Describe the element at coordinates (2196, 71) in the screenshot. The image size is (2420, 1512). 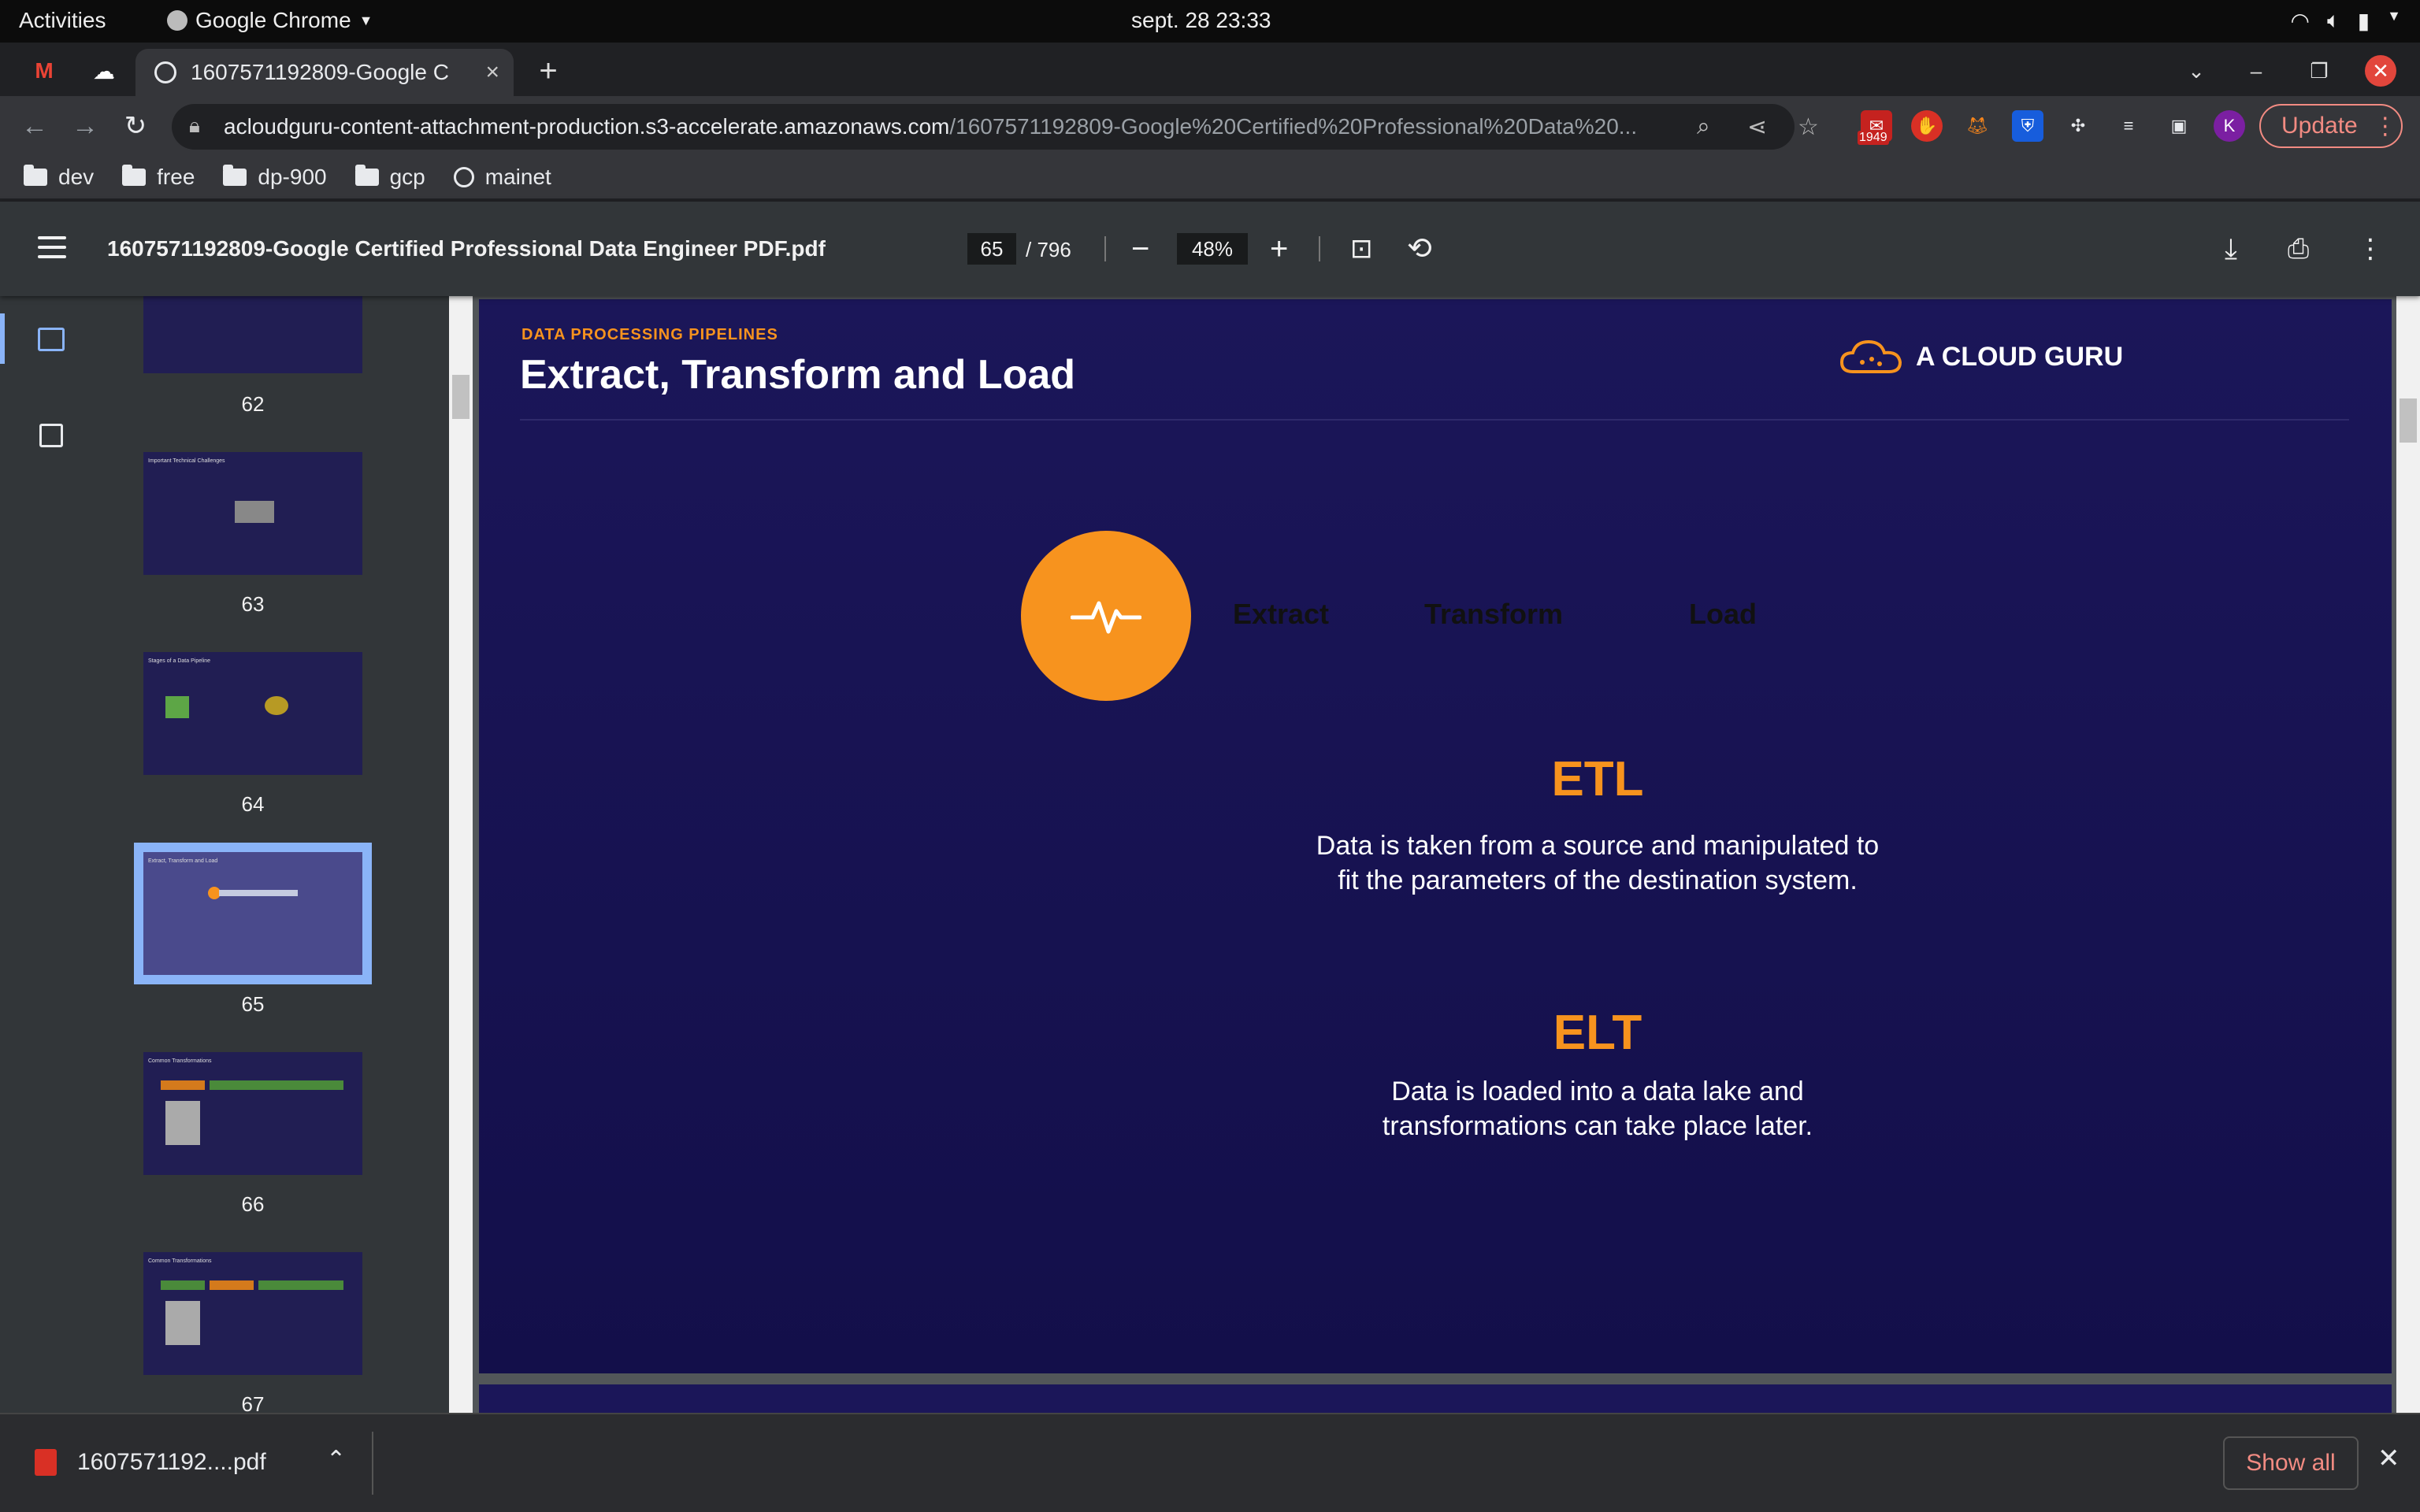
I see `tab-search-chevron-icon: ⌄` at that location.